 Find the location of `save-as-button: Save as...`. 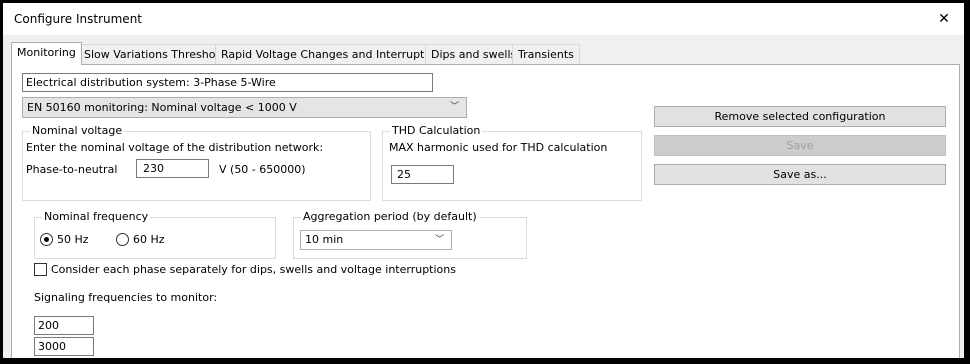

save-as-button: Save as... is located at coordinates (800, 174).